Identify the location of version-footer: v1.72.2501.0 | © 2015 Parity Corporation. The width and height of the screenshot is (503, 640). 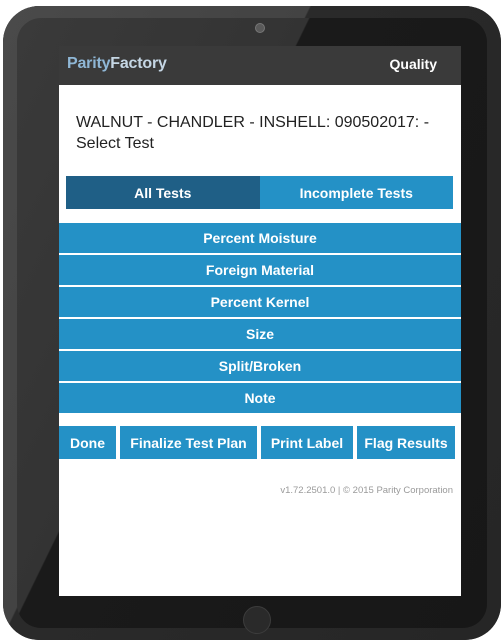
(366, 490).